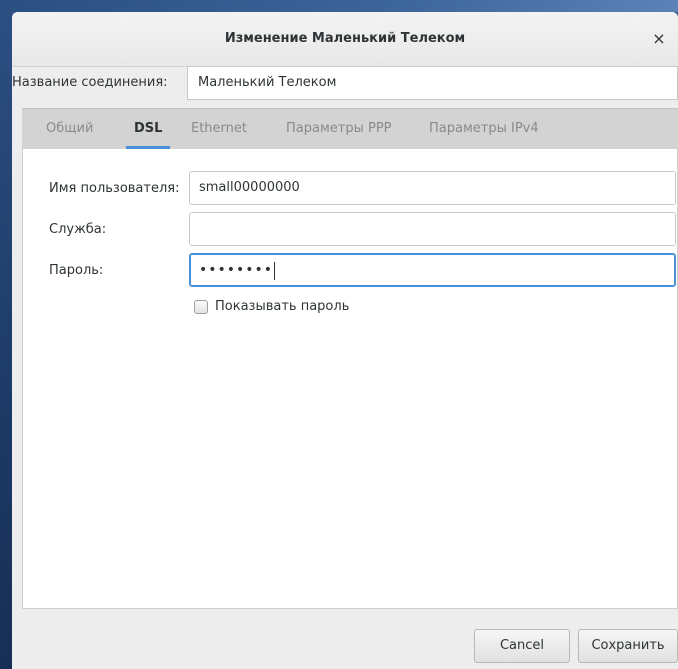 This screenshot has width=678, height=669. What do you see at coordinates (432, 188) in the screenshot?
I see `username-input: small00000000` at bounding box center [432, 188].